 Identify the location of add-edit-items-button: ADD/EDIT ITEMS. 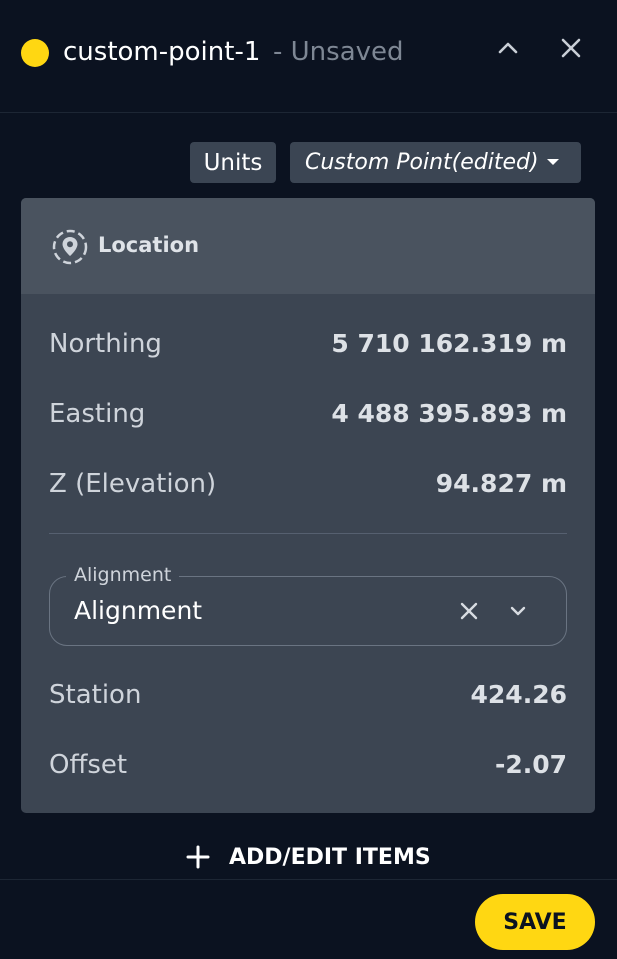
(308, 857).